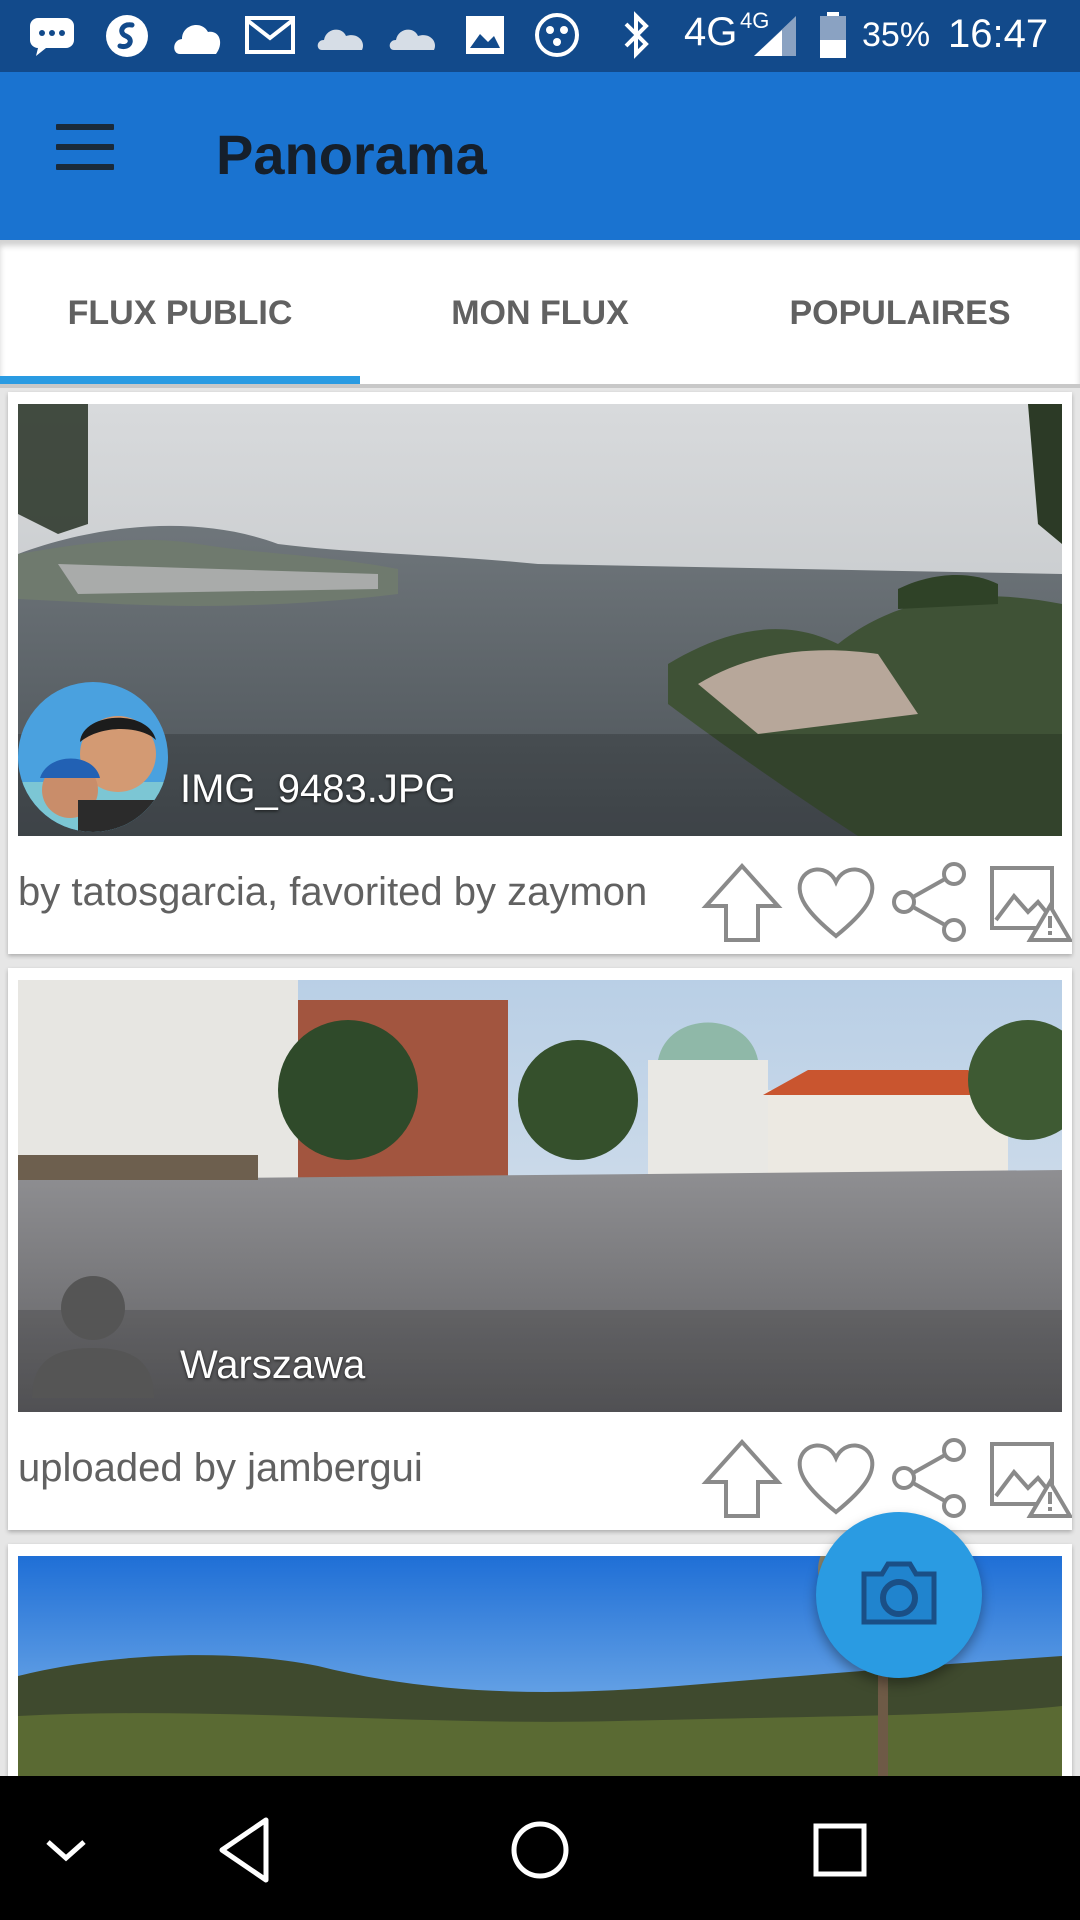 The image size is (1080, 1920). I want to click on avatar, so click(93, 757).